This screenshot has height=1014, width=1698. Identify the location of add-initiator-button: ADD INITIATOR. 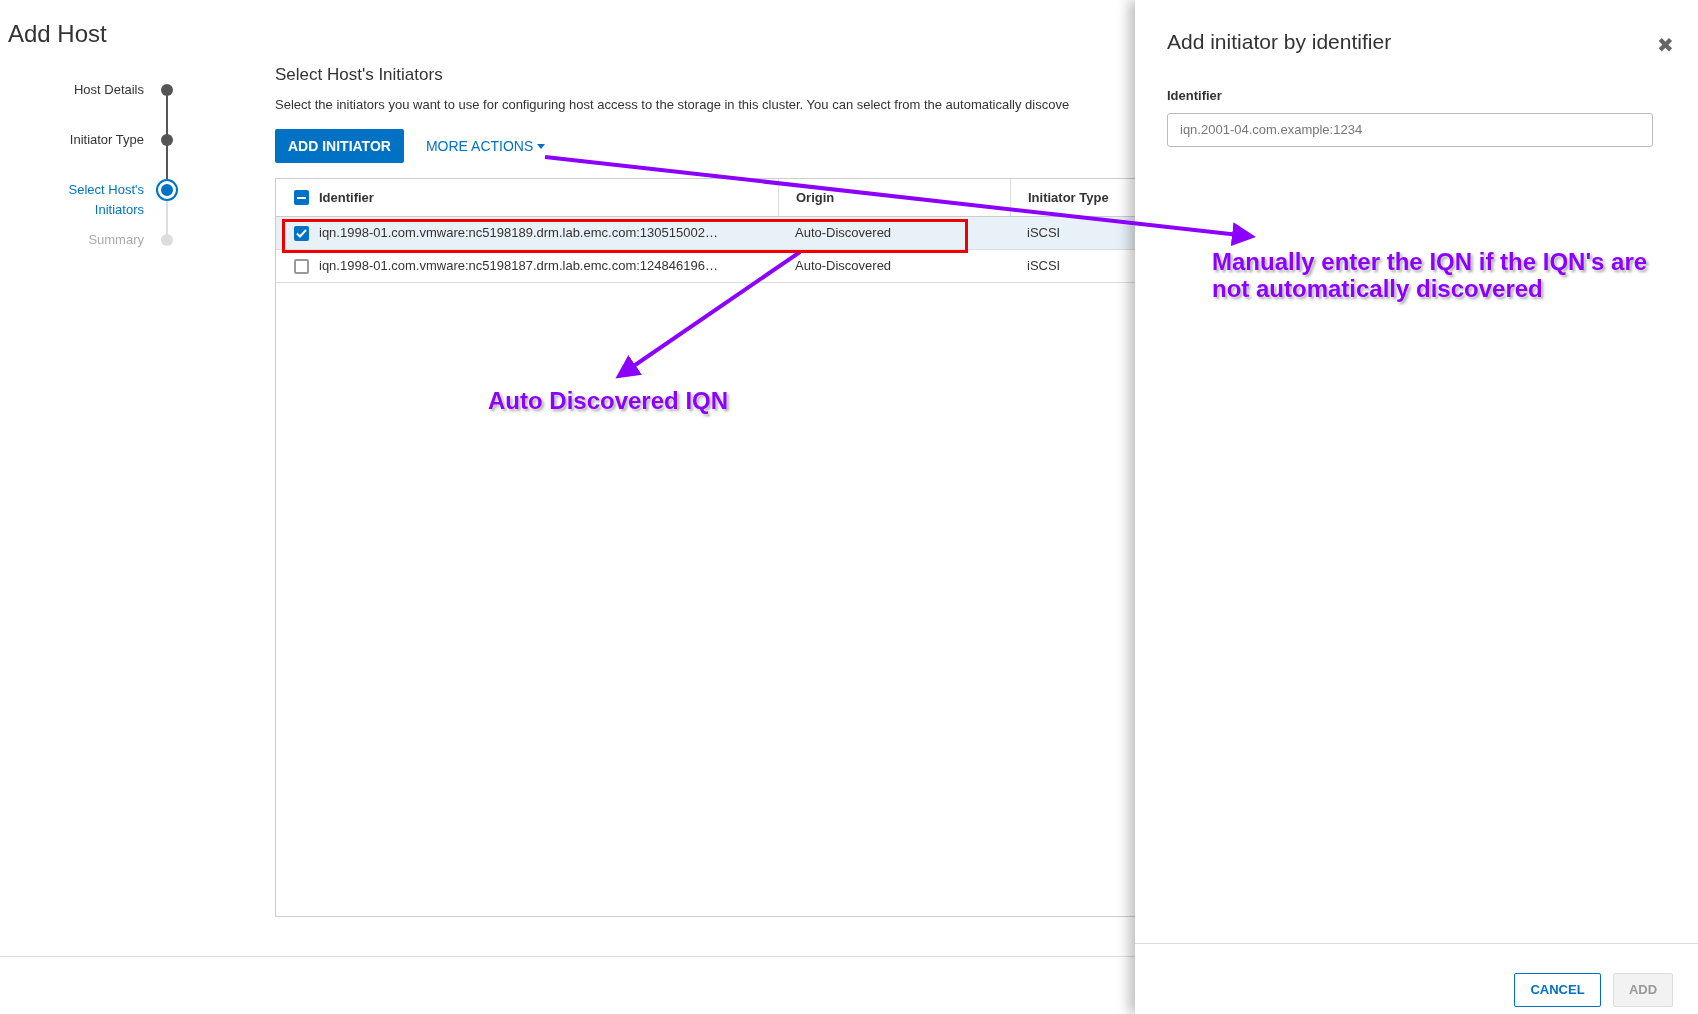
(339, 146).